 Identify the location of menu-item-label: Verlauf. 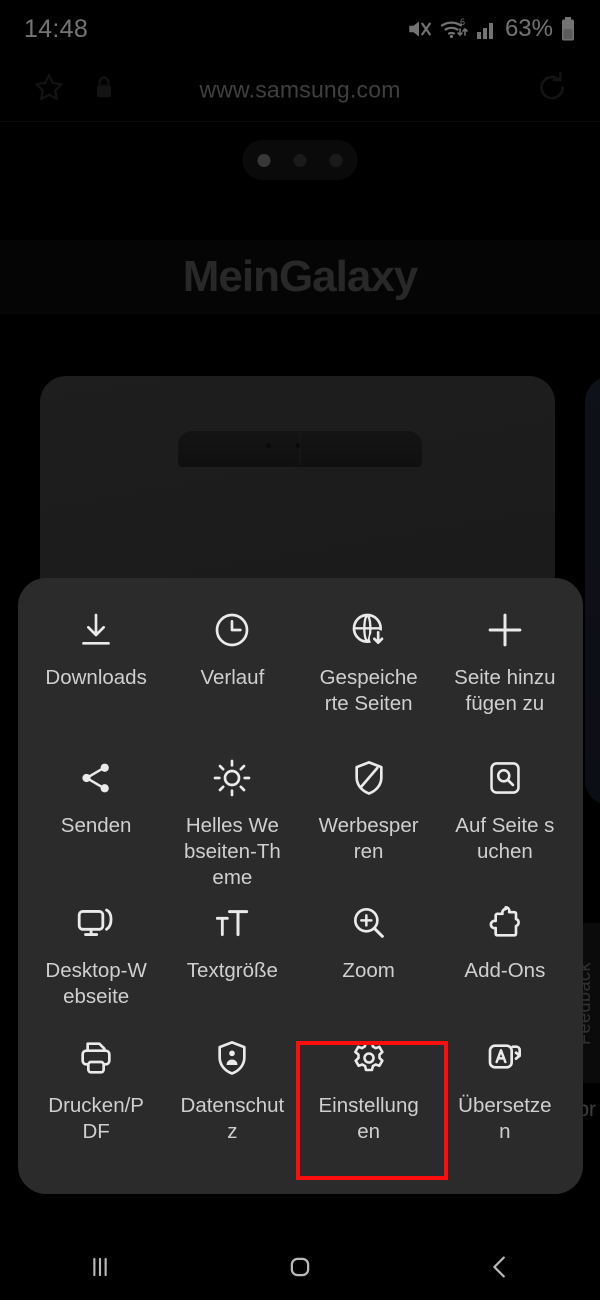
(232, 677).